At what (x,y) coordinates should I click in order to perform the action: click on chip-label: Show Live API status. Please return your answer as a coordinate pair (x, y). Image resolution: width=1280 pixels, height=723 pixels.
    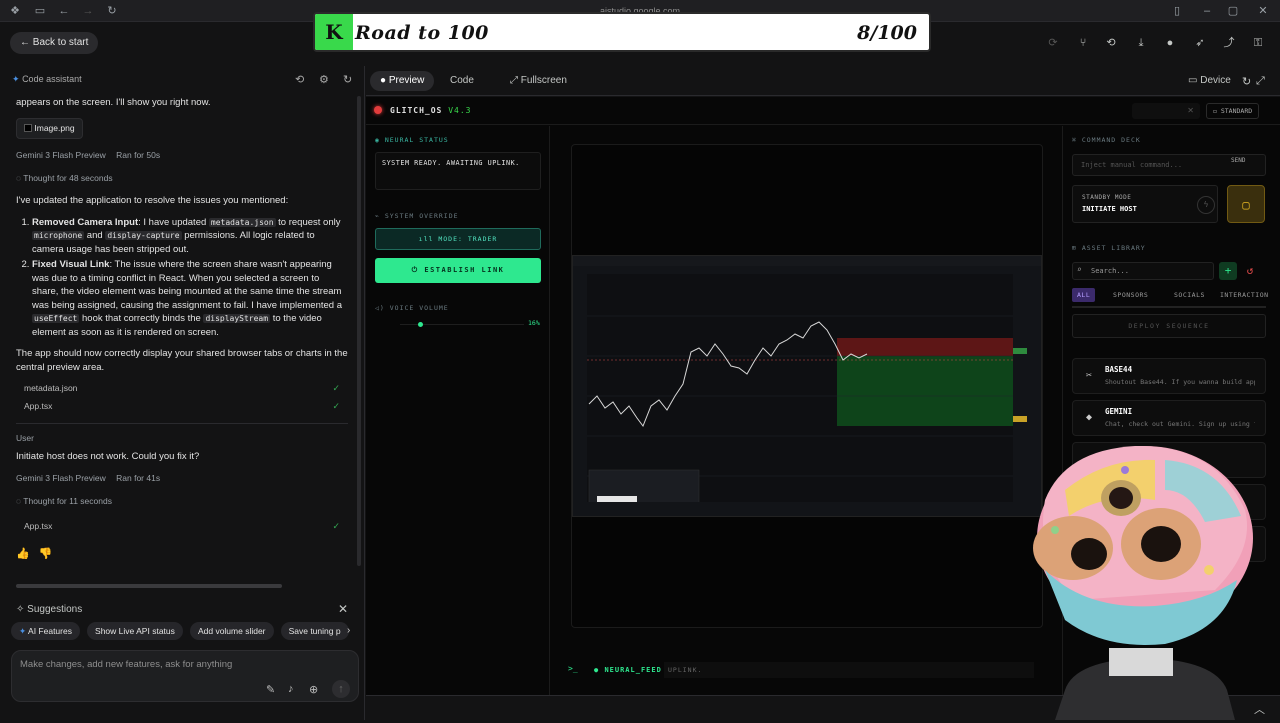
    Looking at the image, I should click on (135, 631).